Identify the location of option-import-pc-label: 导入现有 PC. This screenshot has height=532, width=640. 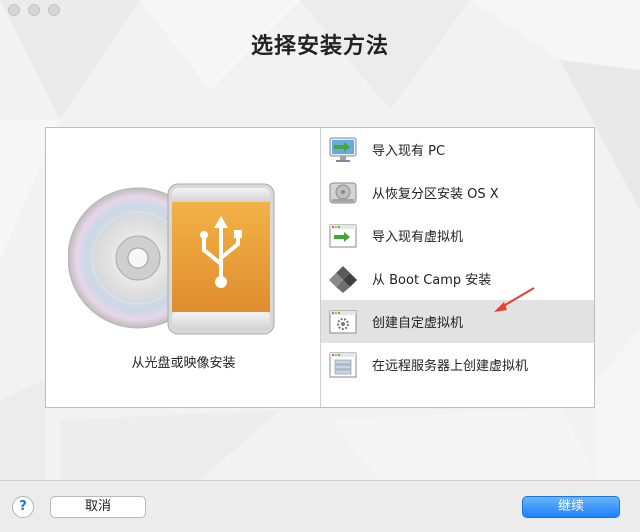
(409, 151).